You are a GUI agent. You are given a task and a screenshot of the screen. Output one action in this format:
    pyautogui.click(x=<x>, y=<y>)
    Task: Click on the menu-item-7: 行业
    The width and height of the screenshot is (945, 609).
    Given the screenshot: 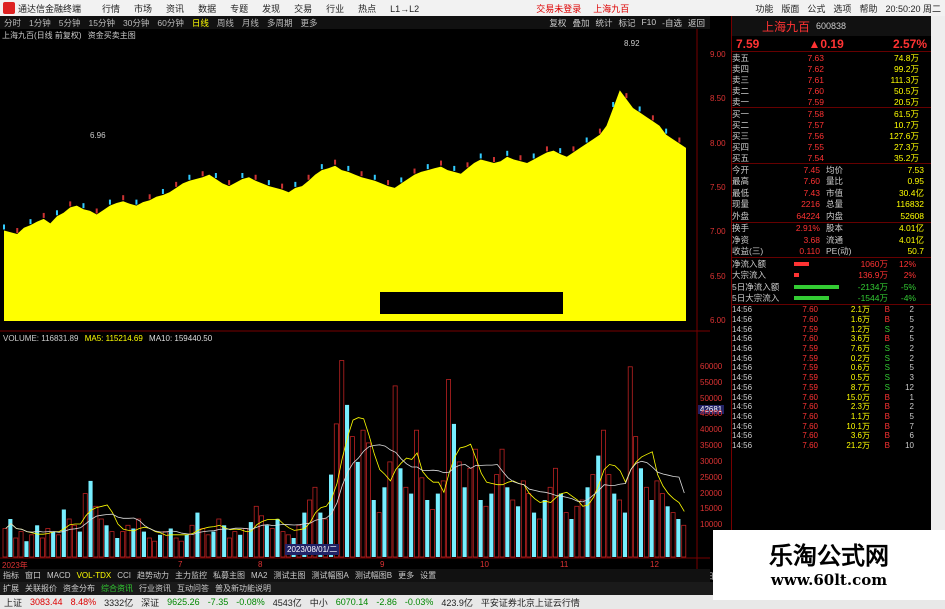 What is the action you would take?
    pyautogui.click(x=335, y=9)
    